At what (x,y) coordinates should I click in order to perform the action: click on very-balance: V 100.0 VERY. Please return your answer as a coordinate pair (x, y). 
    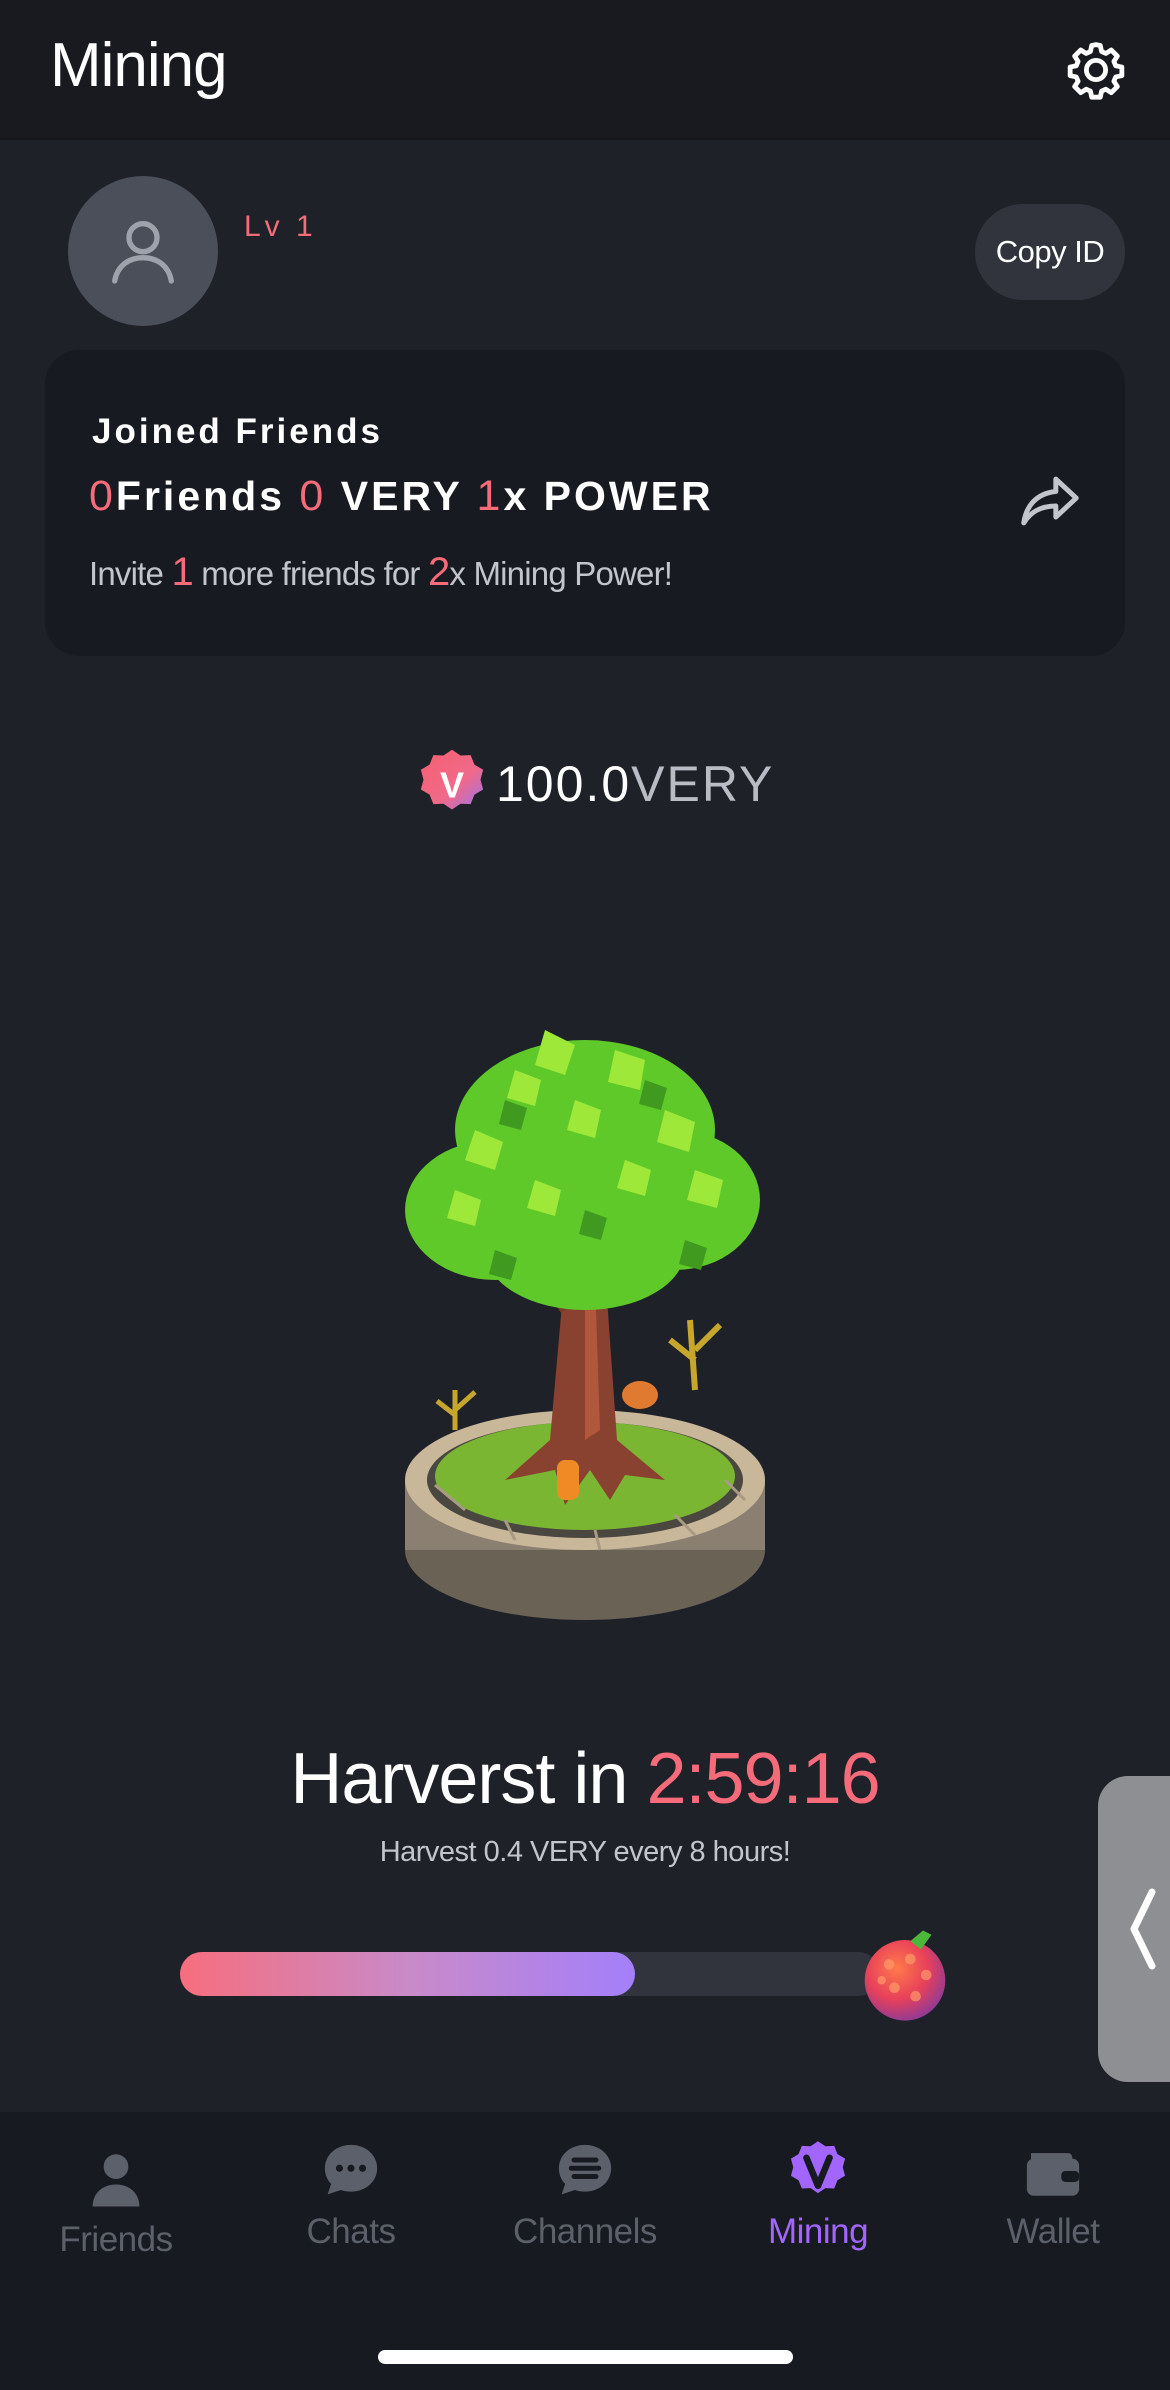
    Looking at the image, I should click on (594, 784).